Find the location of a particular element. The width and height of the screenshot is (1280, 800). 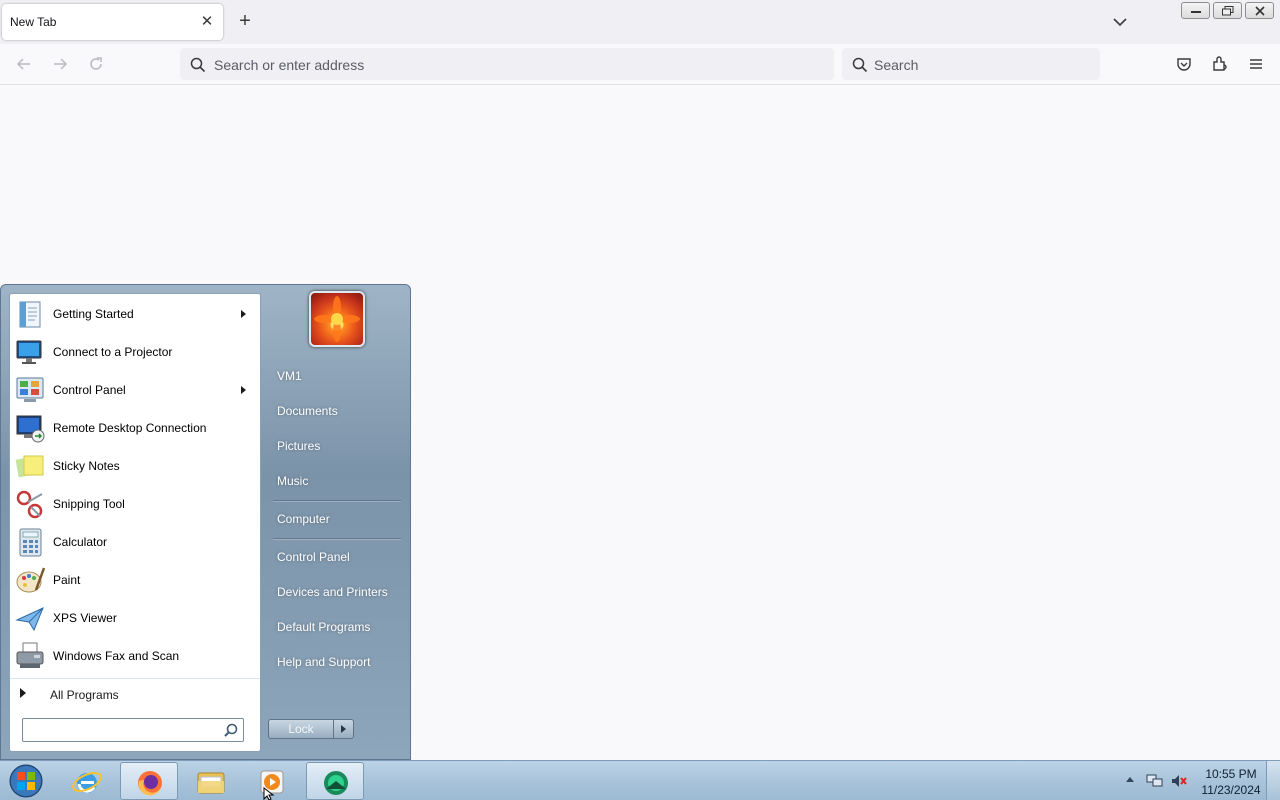

taskbar-app is located at coordinates (335, 781).